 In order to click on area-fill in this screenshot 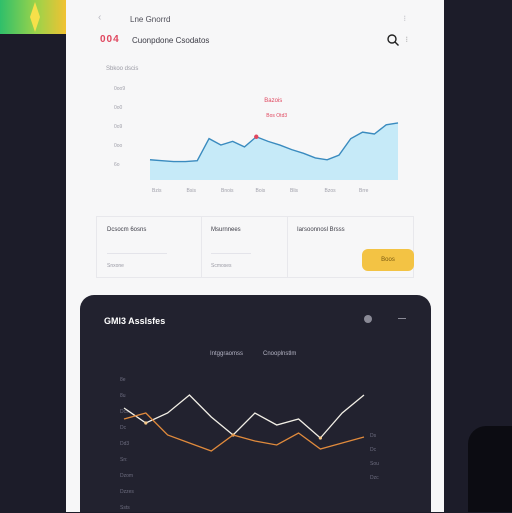, I will do `click(274, 151)`.